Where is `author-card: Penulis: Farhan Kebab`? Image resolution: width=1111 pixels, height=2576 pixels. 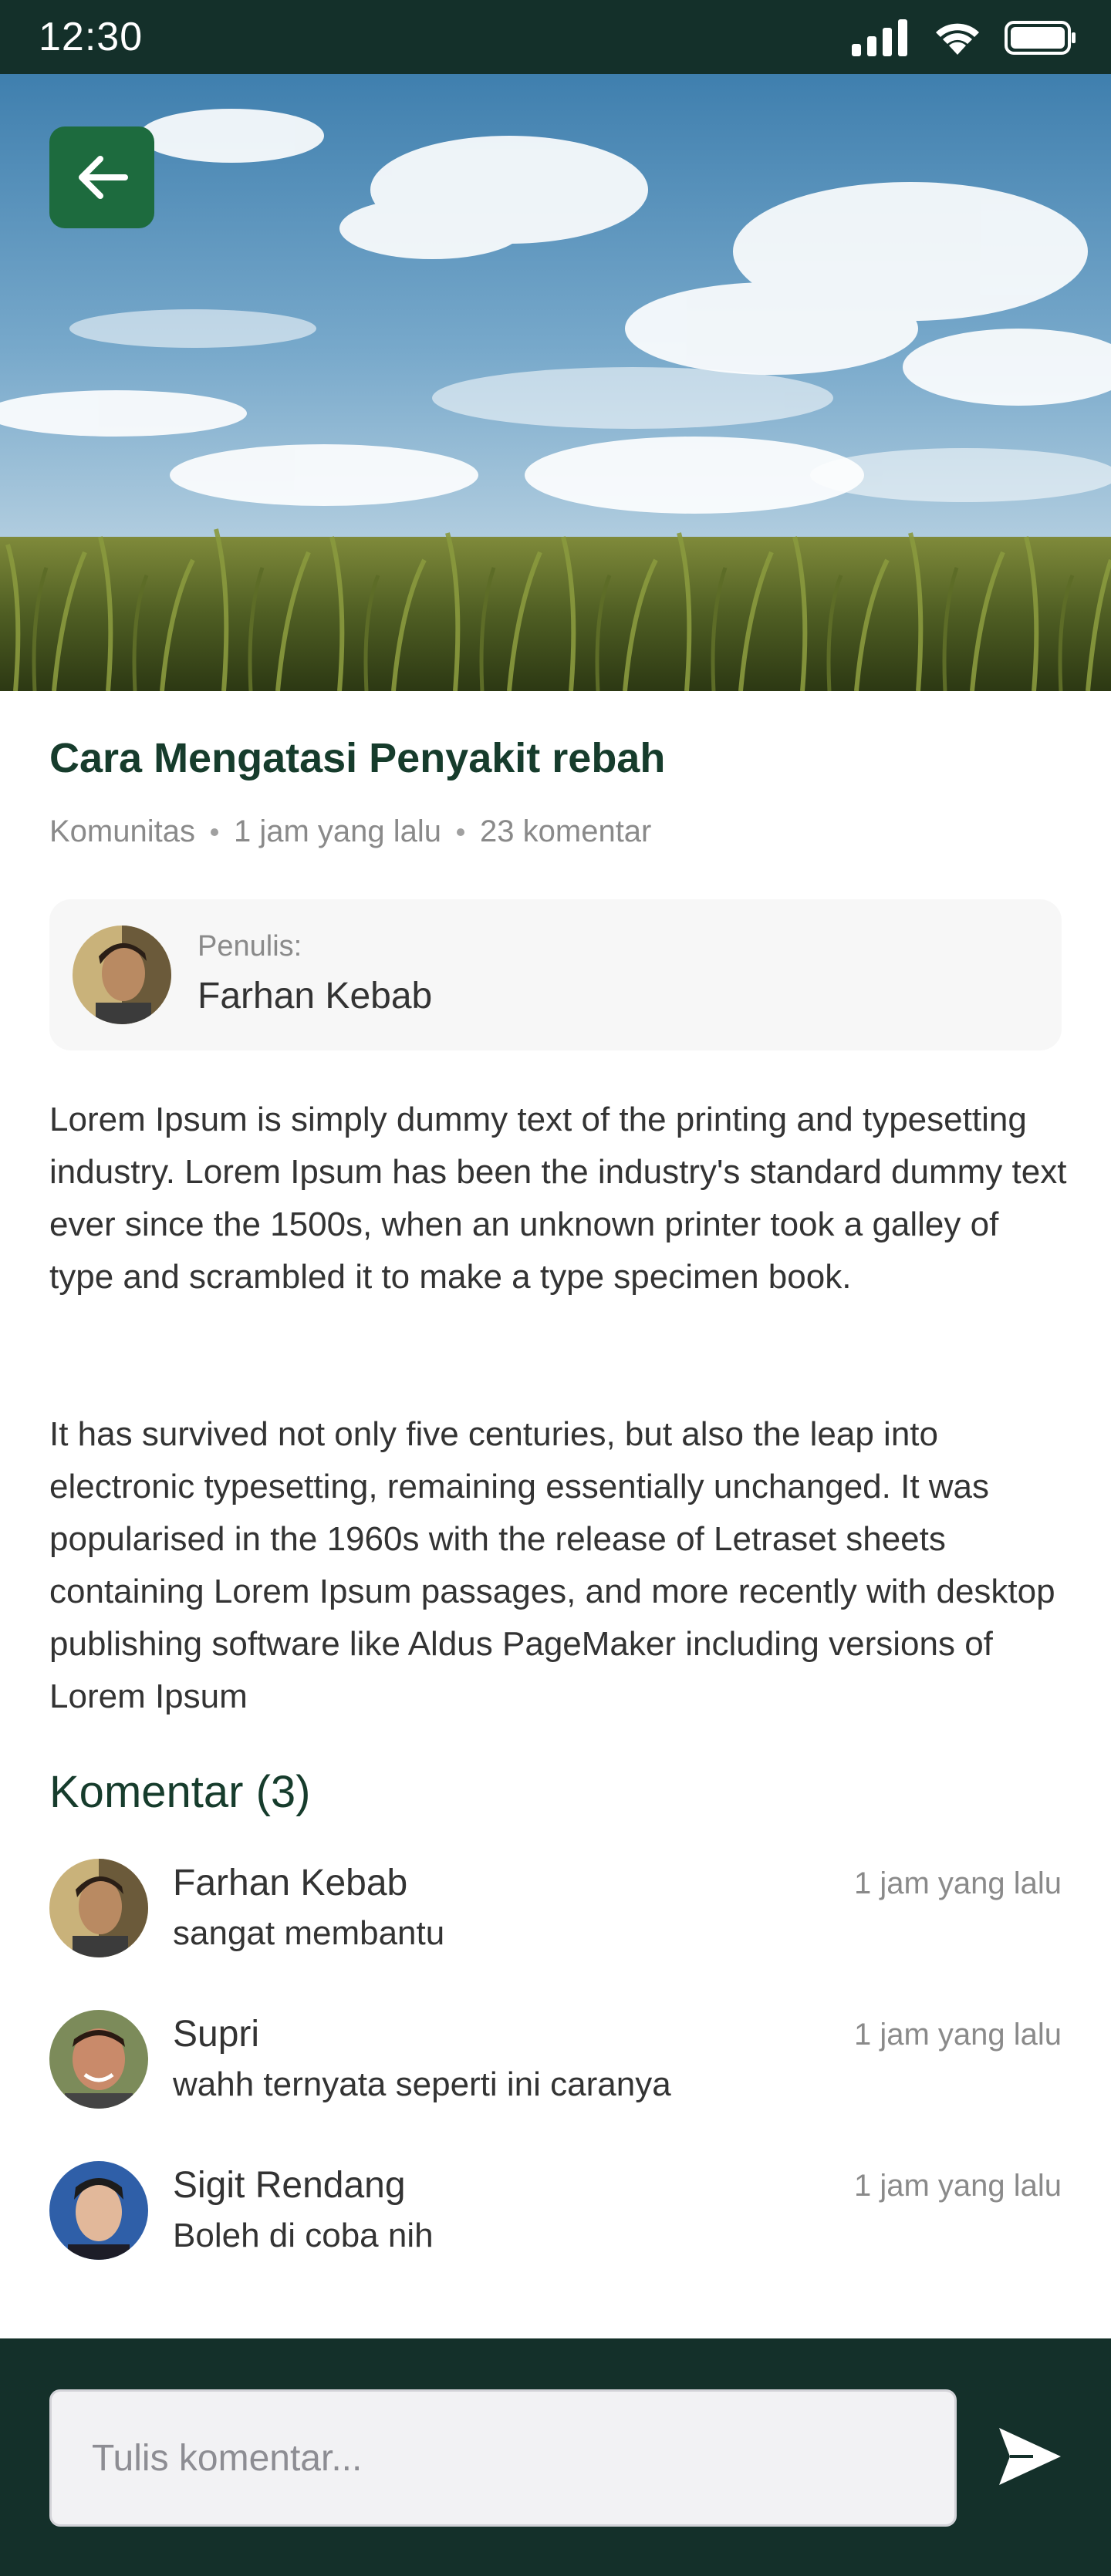
author-card: Penulis: Farhan Kebab is located at coordinates (555, 974).